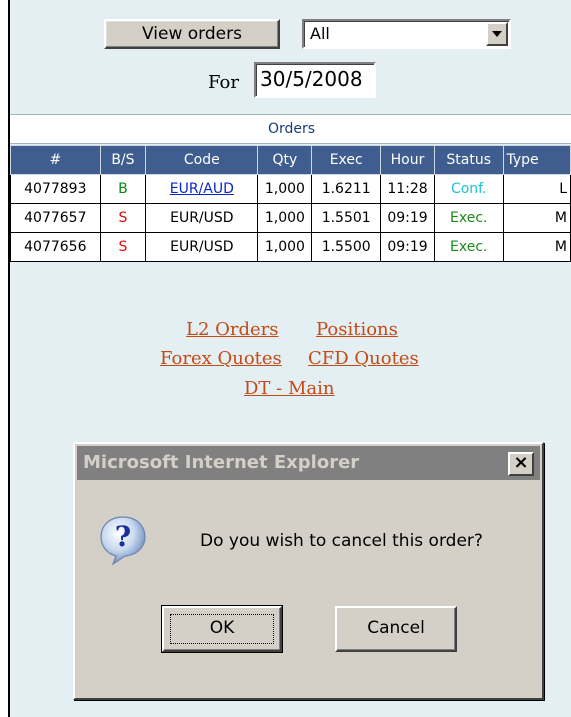  Describe the element at coordinates (521, 464) in the screenshot. I see `close-icon: ×` at that location.